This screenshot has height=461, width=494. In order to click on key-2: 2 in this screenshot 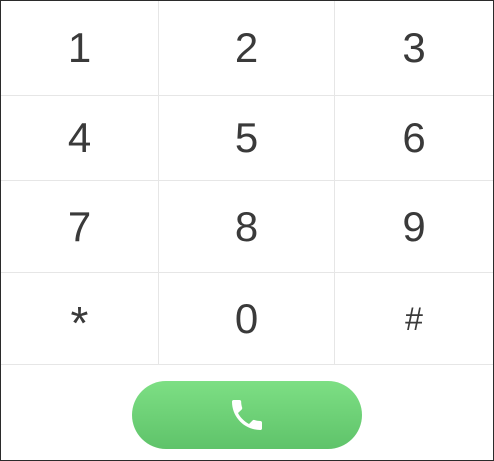, I will do `click(247, 48)`.